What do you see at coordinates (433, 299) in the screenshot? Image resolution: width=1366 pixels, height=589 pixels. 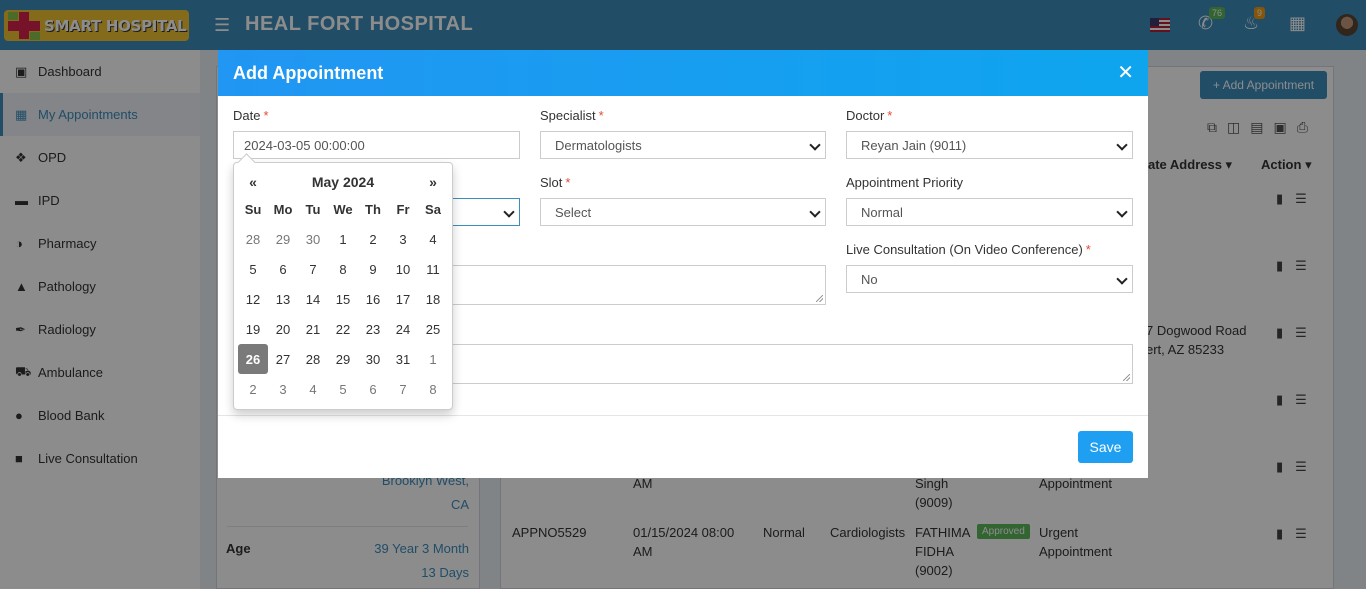 I see `day-cell: 18` at bounding box center [433, 299].